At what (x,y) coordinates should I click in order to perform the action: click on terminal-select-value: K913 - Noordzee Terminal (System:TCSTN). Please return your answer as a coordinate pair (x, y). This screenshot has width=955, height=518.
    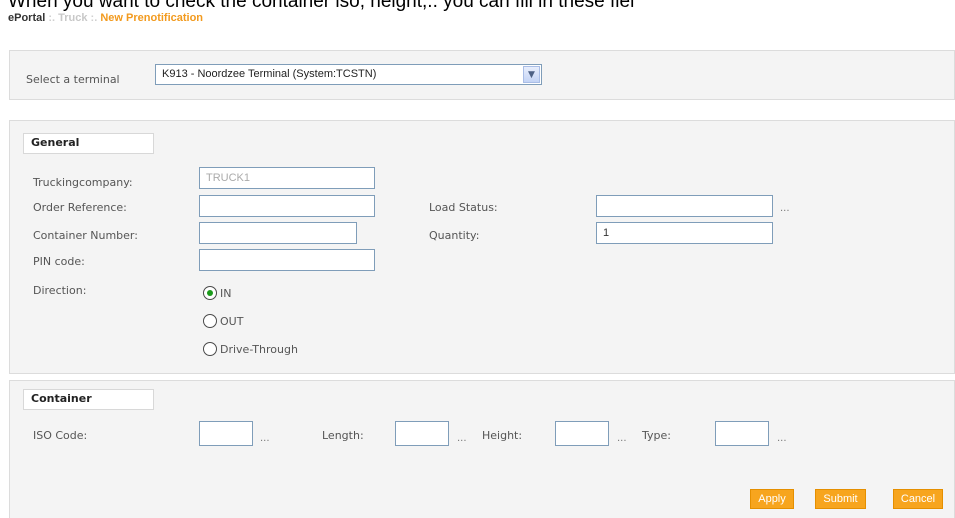
    Looking at the image, I should click on (269, 74).